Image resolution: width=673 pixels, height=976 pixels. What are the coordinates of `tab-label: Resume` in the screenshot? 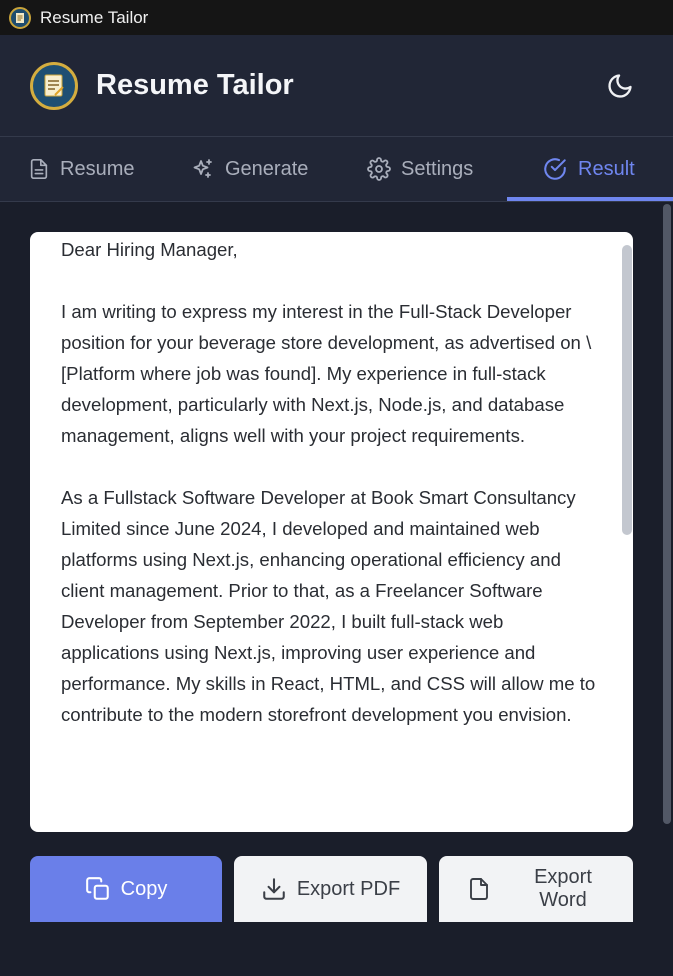 It's located at (97, 168).